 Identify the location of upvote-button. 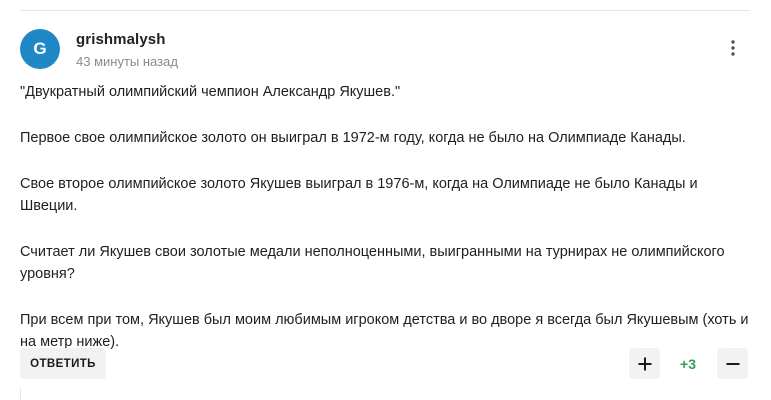
(644, 363).